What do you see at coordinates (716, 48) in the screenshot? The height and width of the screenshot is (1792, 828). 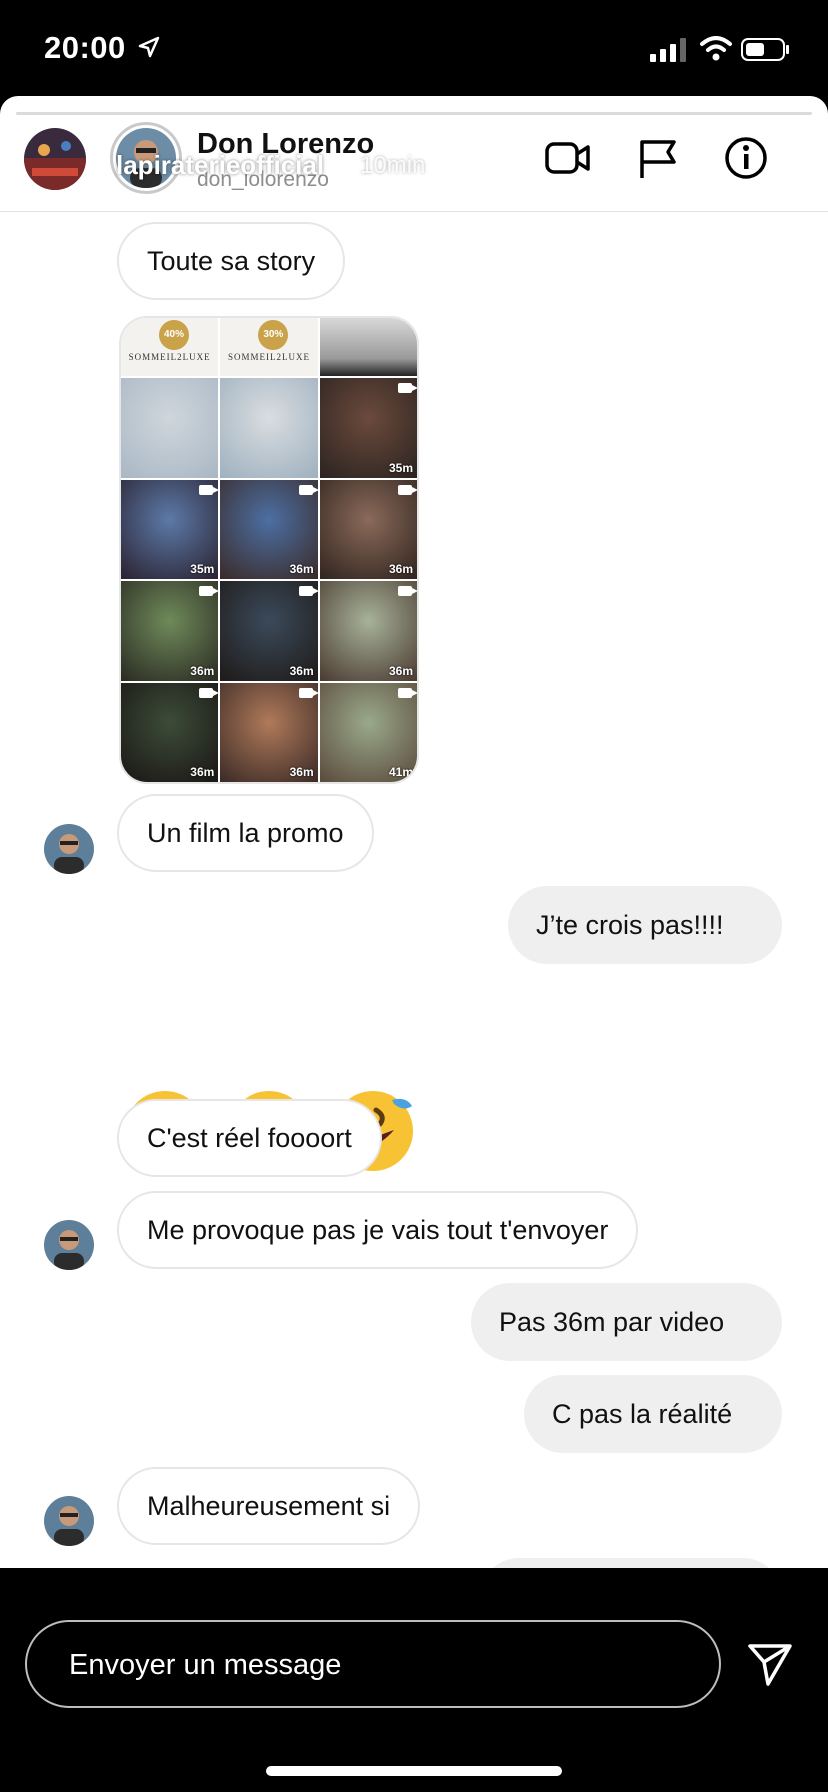 I see `wifi-icon` at bounding box center [716, 48].